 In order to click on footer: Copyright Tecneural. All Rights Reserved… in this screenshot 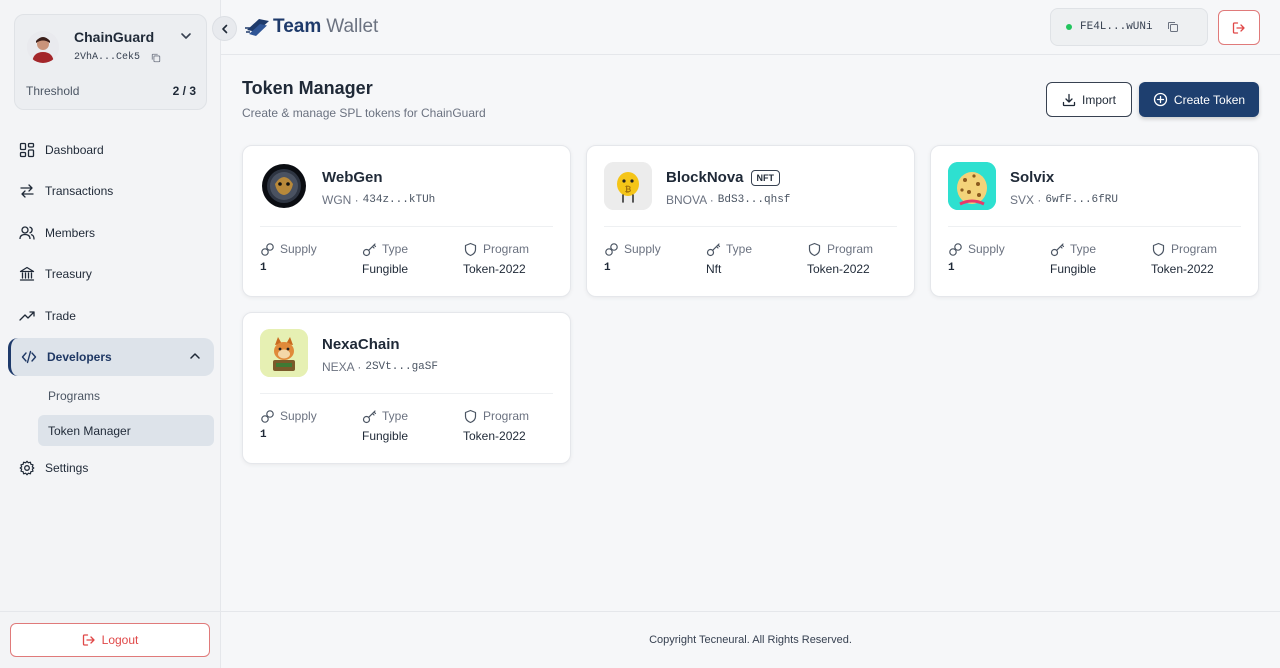, I will do `click(750, 639)`.